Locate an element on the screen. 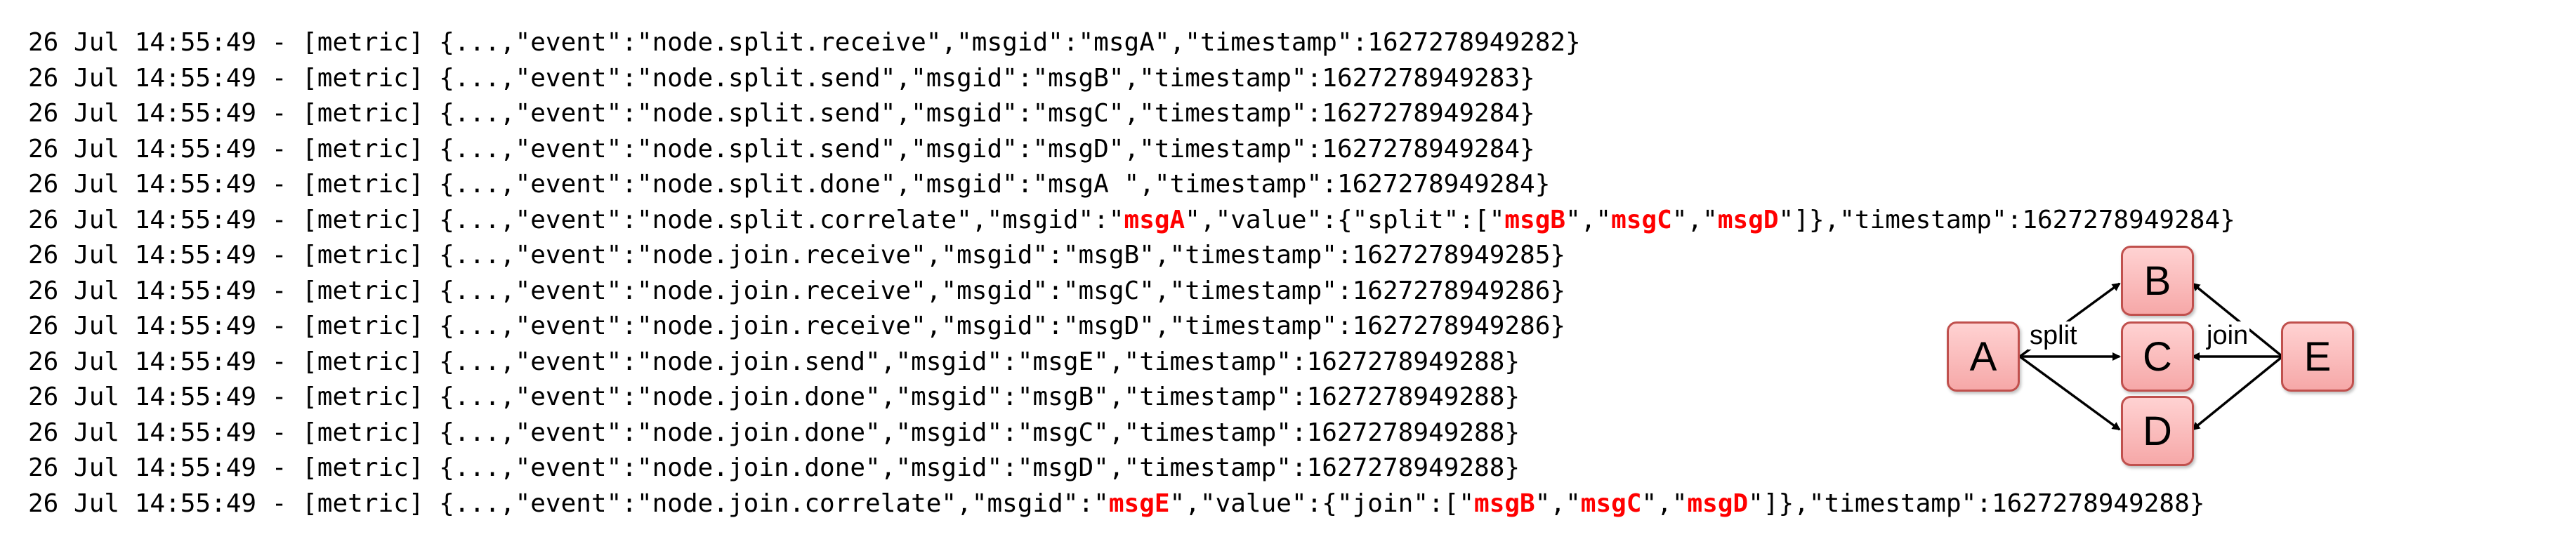  msgid-highlight: msgE is located at coordinates (1139, 503).